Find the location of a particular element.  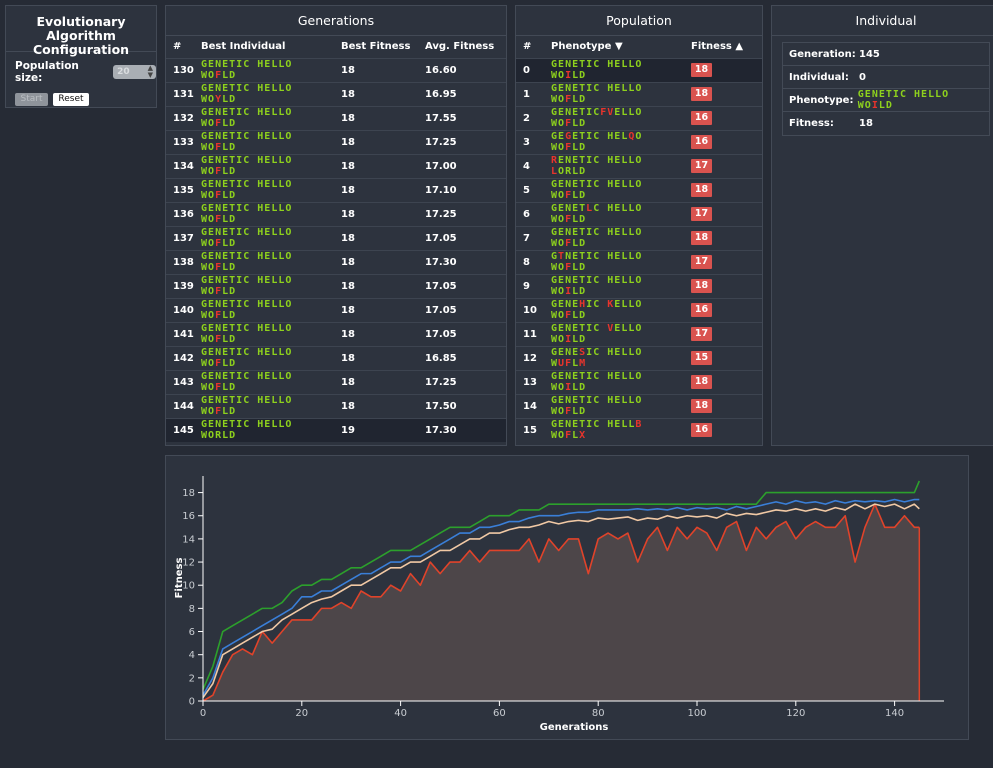

generation-row: 136 GENETIC HELLO WOFLD 18 17.25 is located at coordinates (336, 213).